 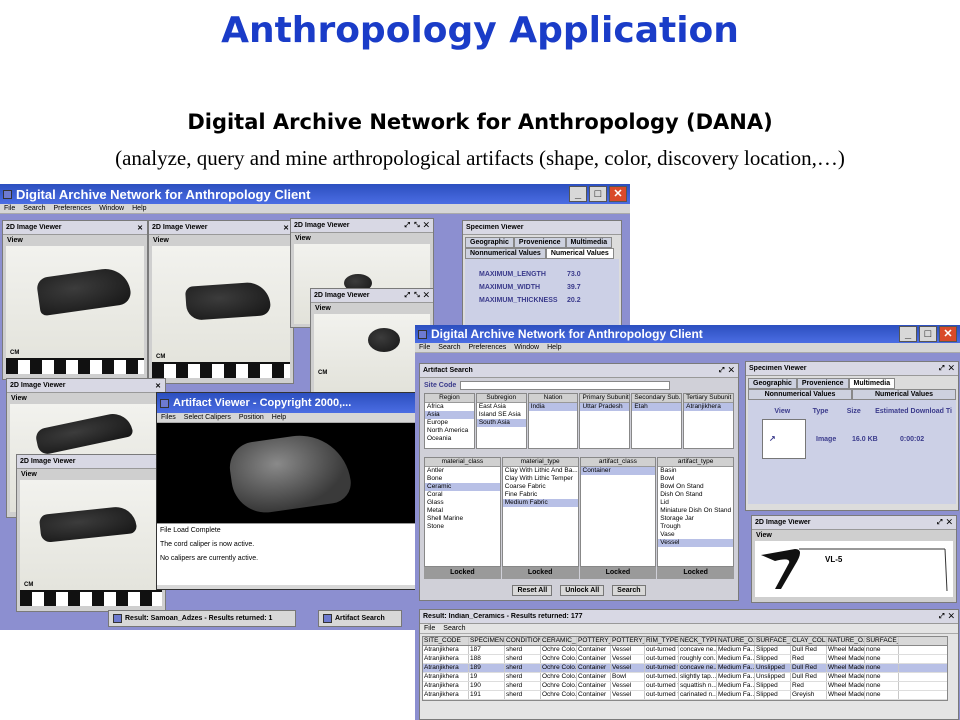 What do you see at coordinates (505, 253) in the screenshot?
I see `tab-nonnumerical: Nonnumerical Values` at bounding box center [505, 253].